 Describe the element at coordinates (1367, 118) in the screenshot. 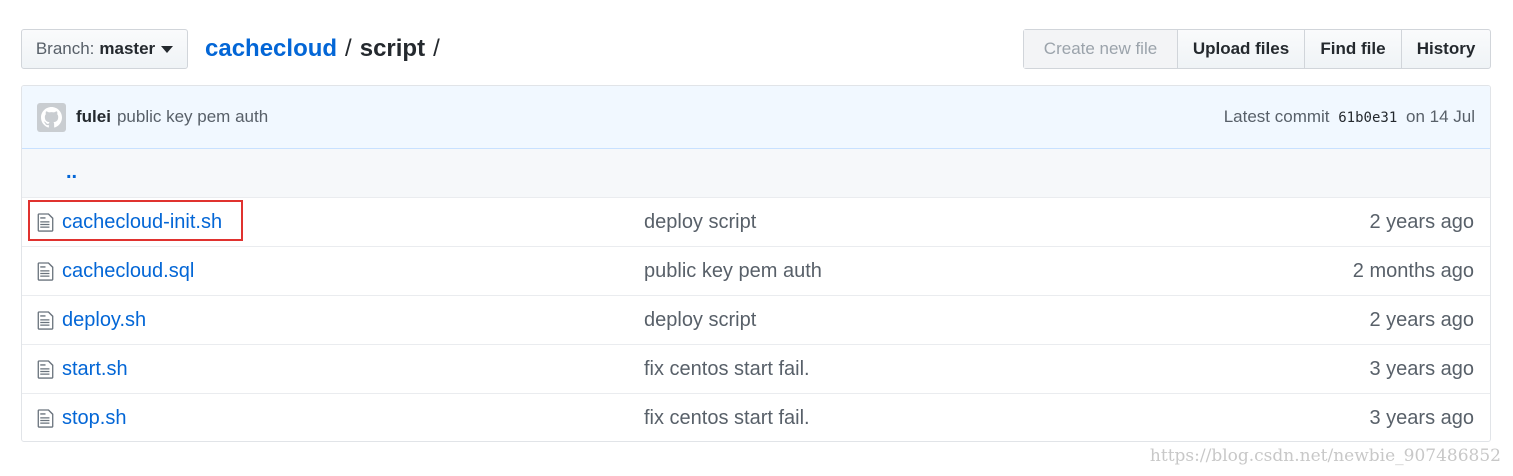

I see `commit-sha-link: 61b0e31` at that location.